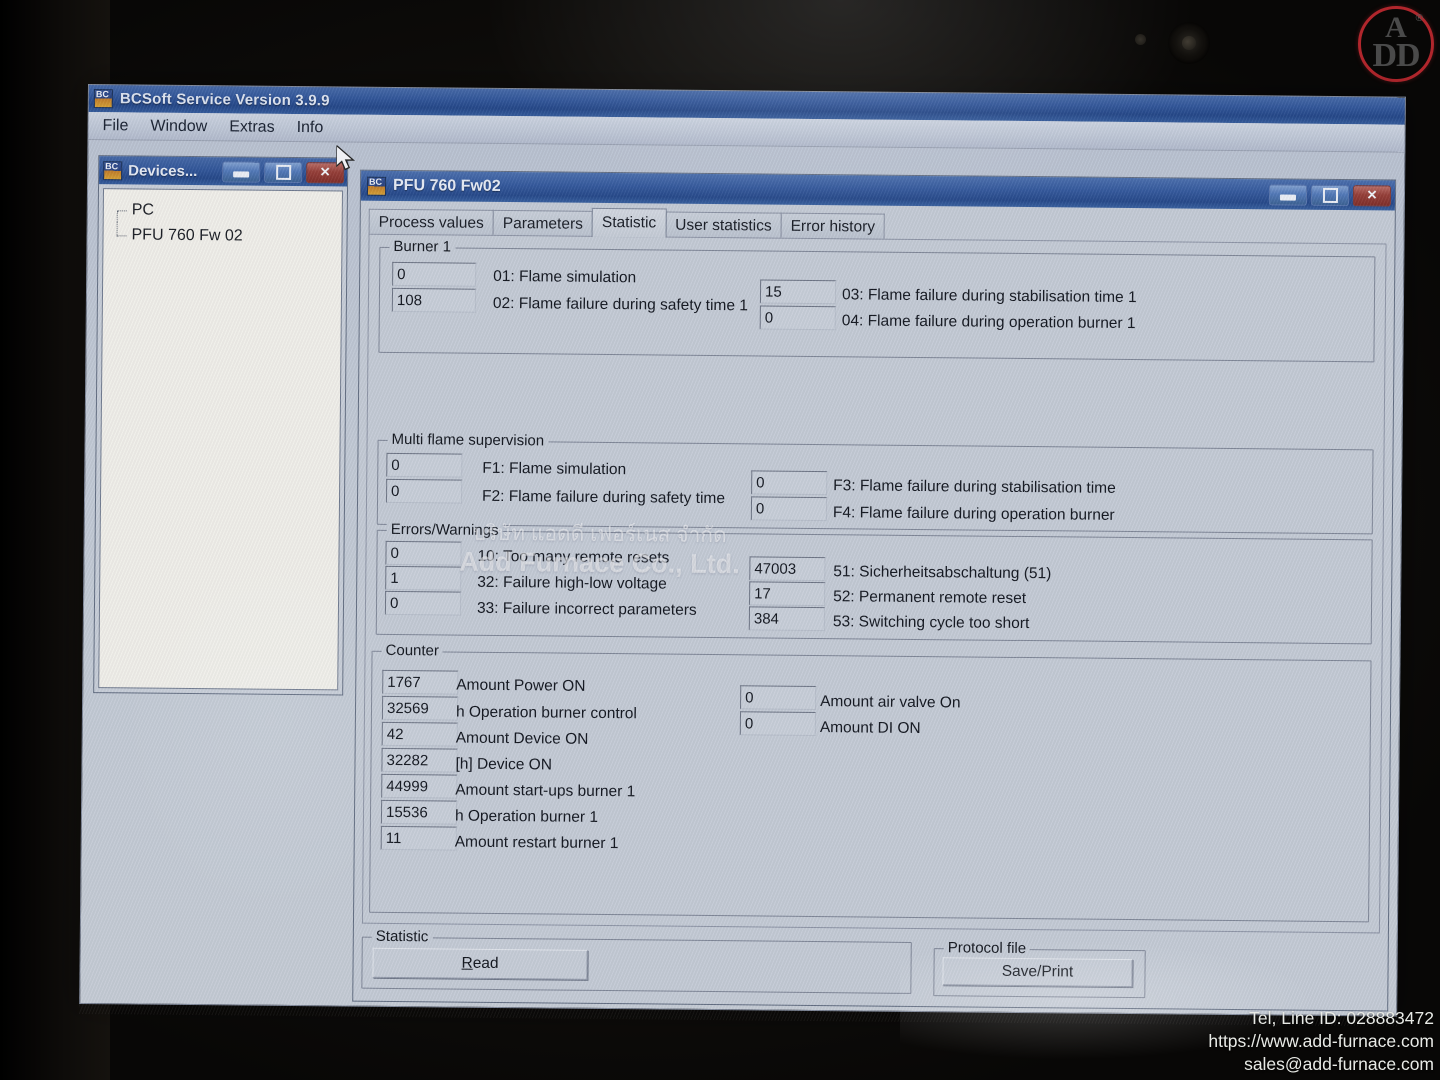 This screenshot has width=1440, height=1080. I want to click on errors-label-32: 32: Failure high-low voltage, so click(572, 583).